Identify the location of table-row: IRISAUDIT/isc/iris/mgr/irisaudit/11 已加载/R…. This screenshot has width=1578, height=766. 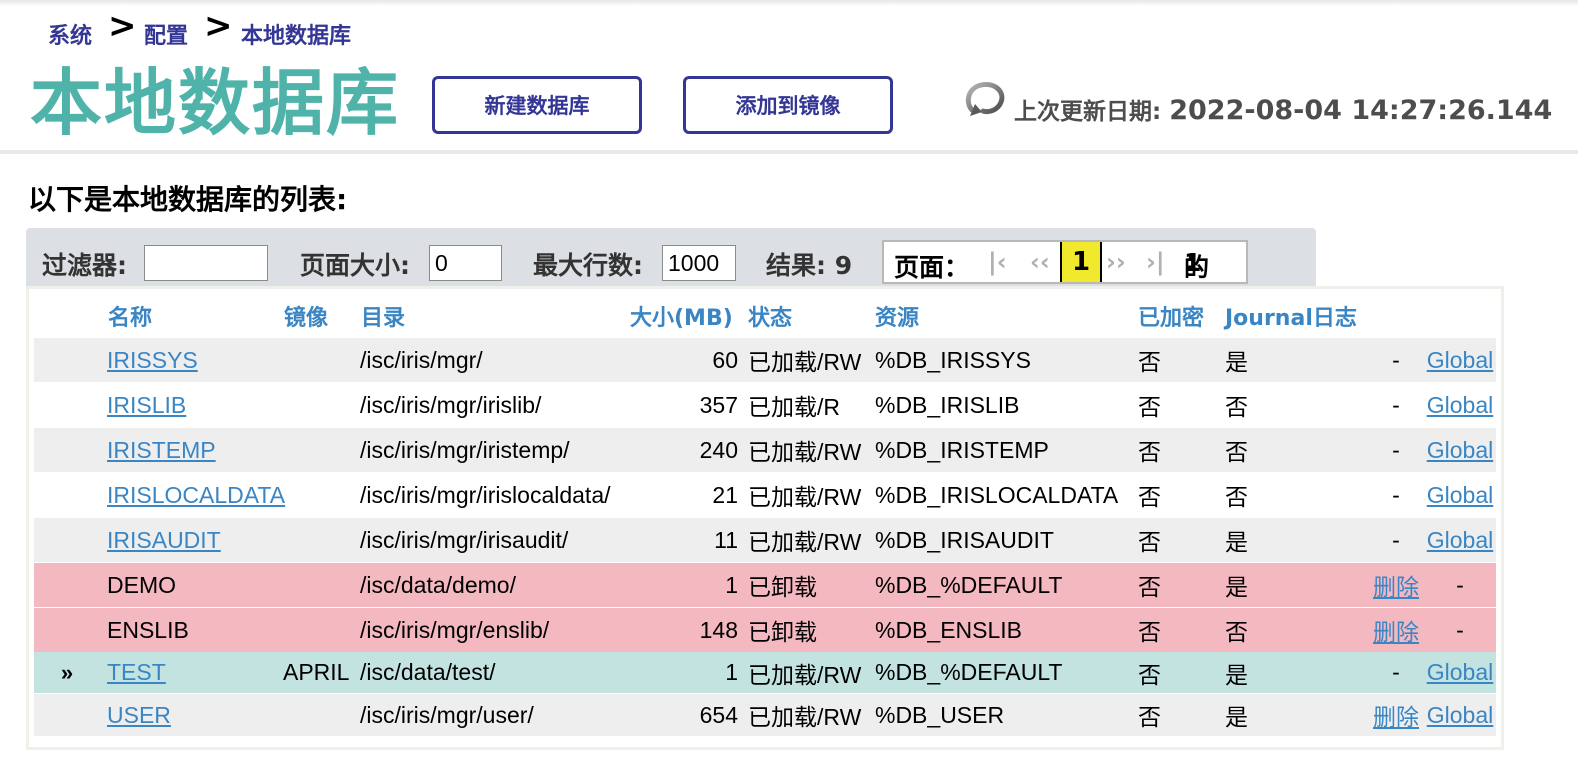
(765, 540).